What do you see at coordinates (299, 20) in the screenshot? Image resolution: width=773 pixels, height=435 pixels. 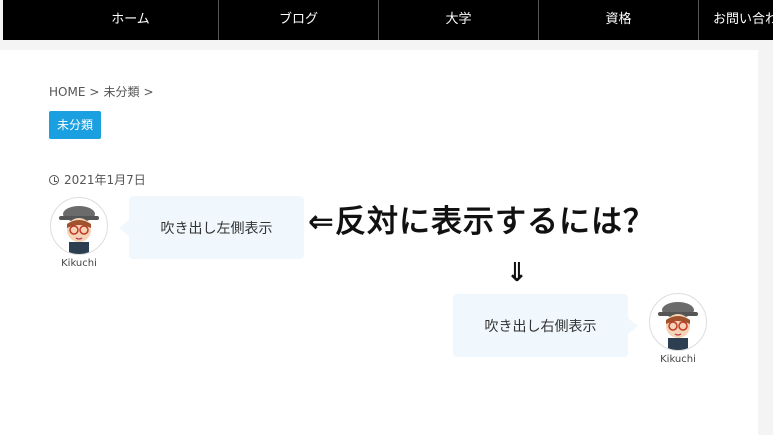 I see `nav-item-blog: ブログ` at bounding box center [299, 20].